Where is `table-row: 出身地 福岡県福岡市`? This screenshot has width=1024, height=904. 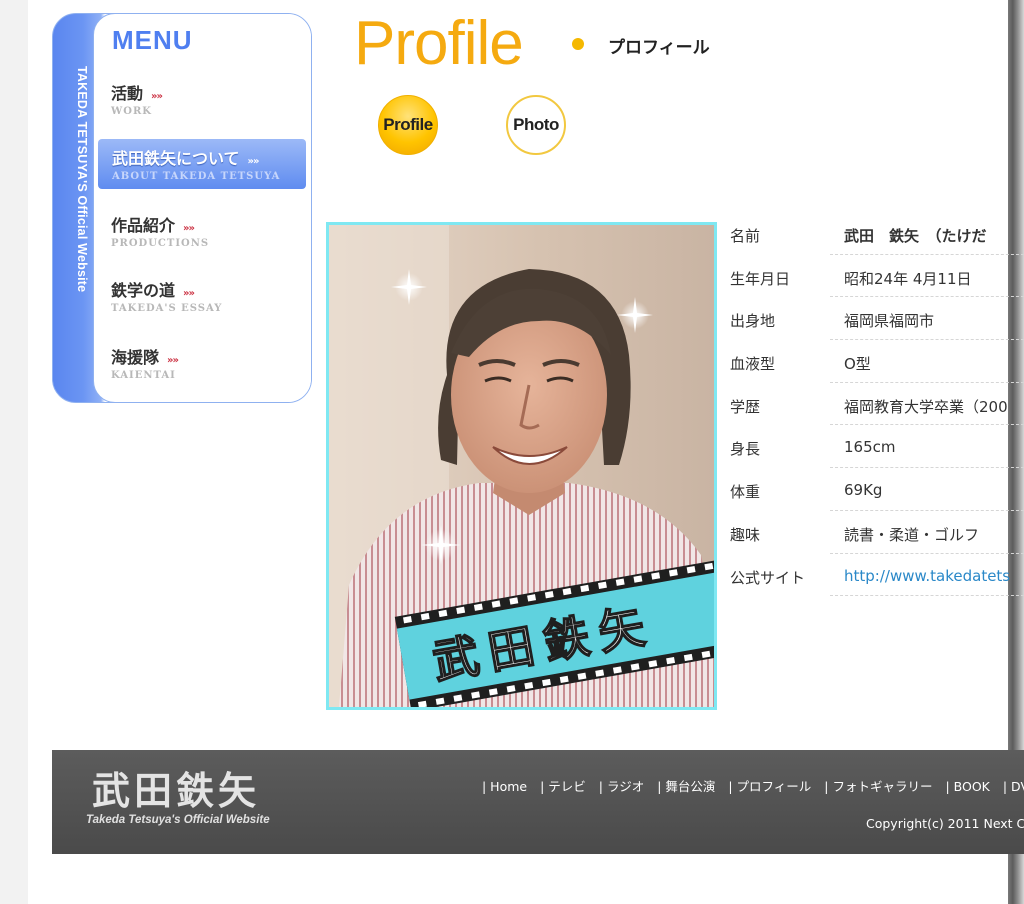
table-row: 出身地 福岡県福岡市 is located at coordinates (877, 319).